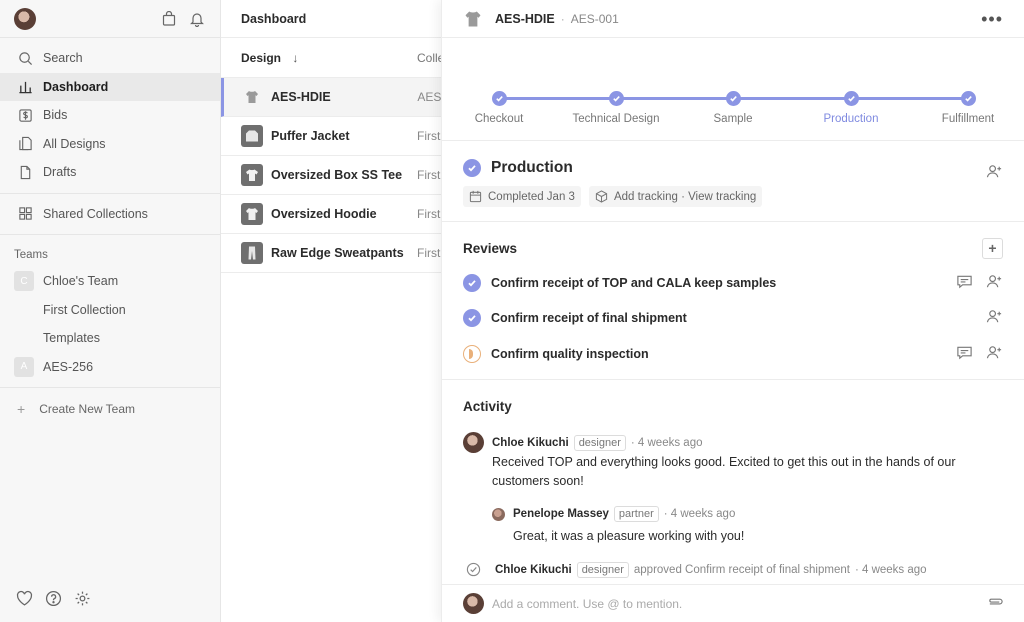 This screenshot has width=1024, height=622. I want to click on design-name: Oversized Hoodie, so click(324, 214).